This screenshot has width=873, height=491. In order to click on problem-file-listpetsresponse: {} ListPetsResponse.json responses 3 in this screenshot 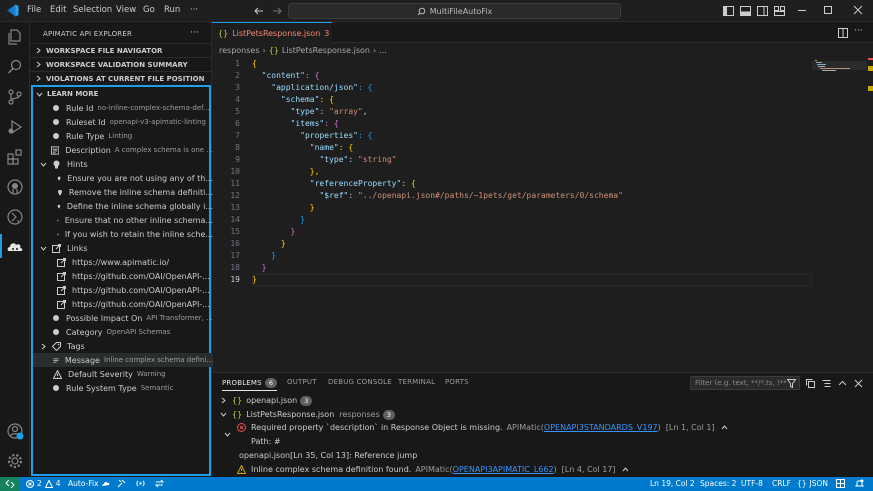, I will do `click(307, 414)`.